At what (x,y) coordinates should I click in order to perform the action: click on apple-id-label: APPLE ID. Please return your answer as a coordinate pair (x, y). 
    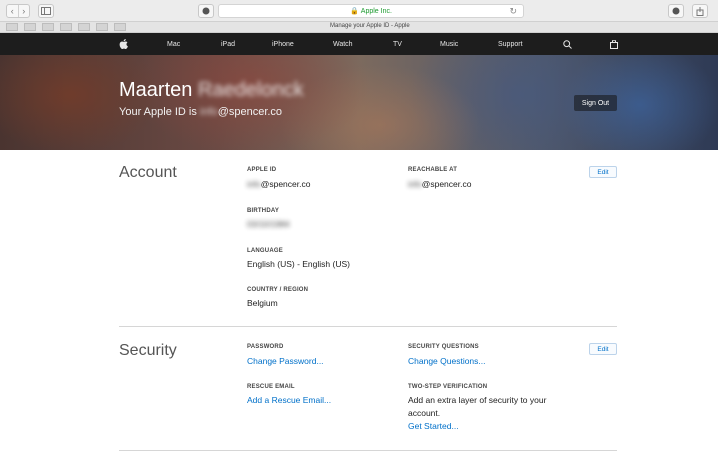
    Looking at the image, I should click on (262, 170).